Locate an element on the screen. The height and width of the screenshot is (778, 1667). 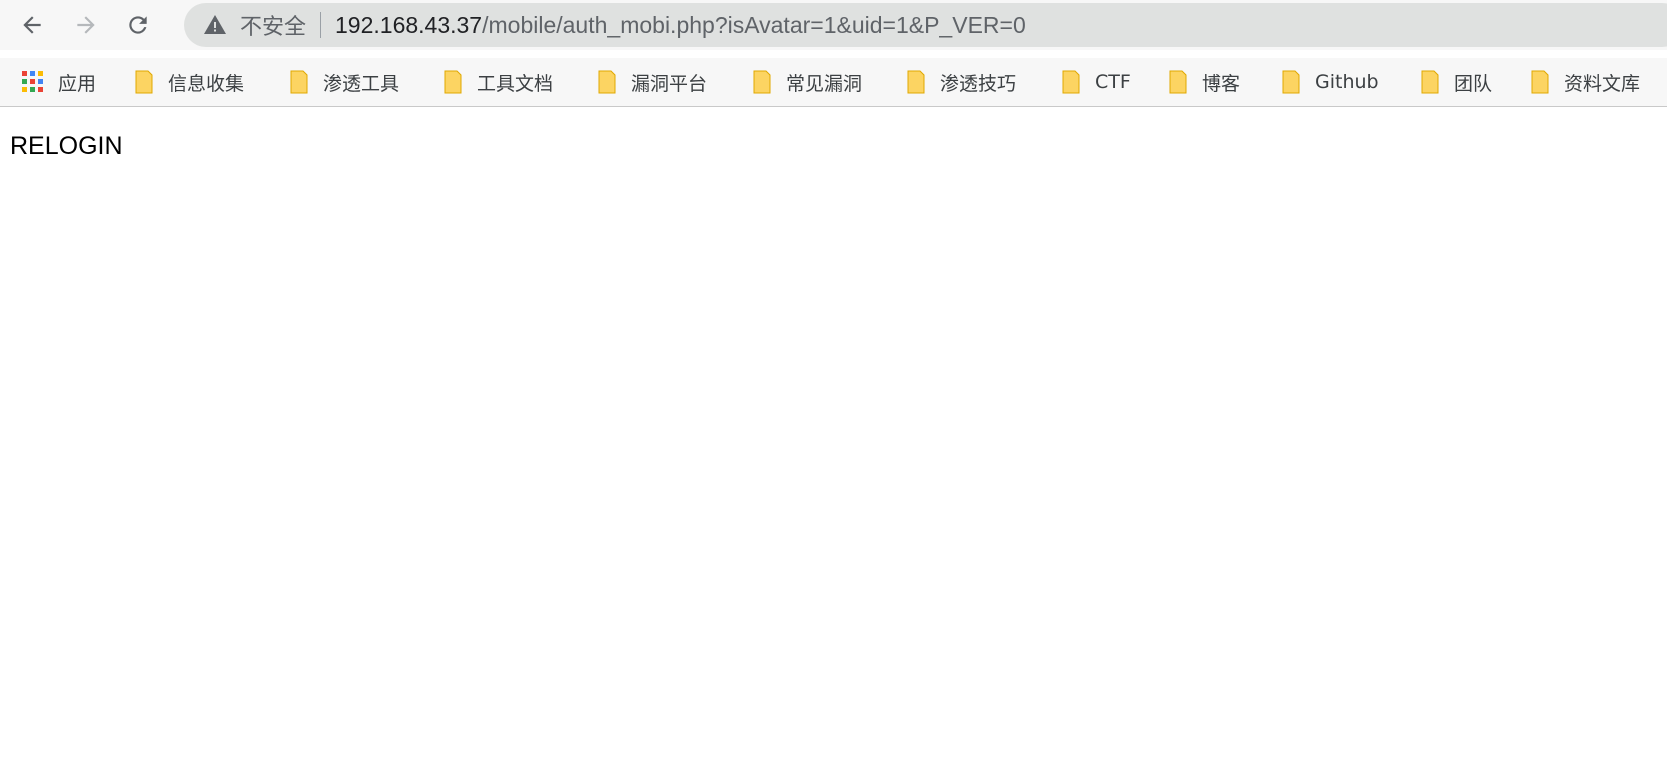
bookmark-folder-github: Github is located at coordinates (1330, 82).